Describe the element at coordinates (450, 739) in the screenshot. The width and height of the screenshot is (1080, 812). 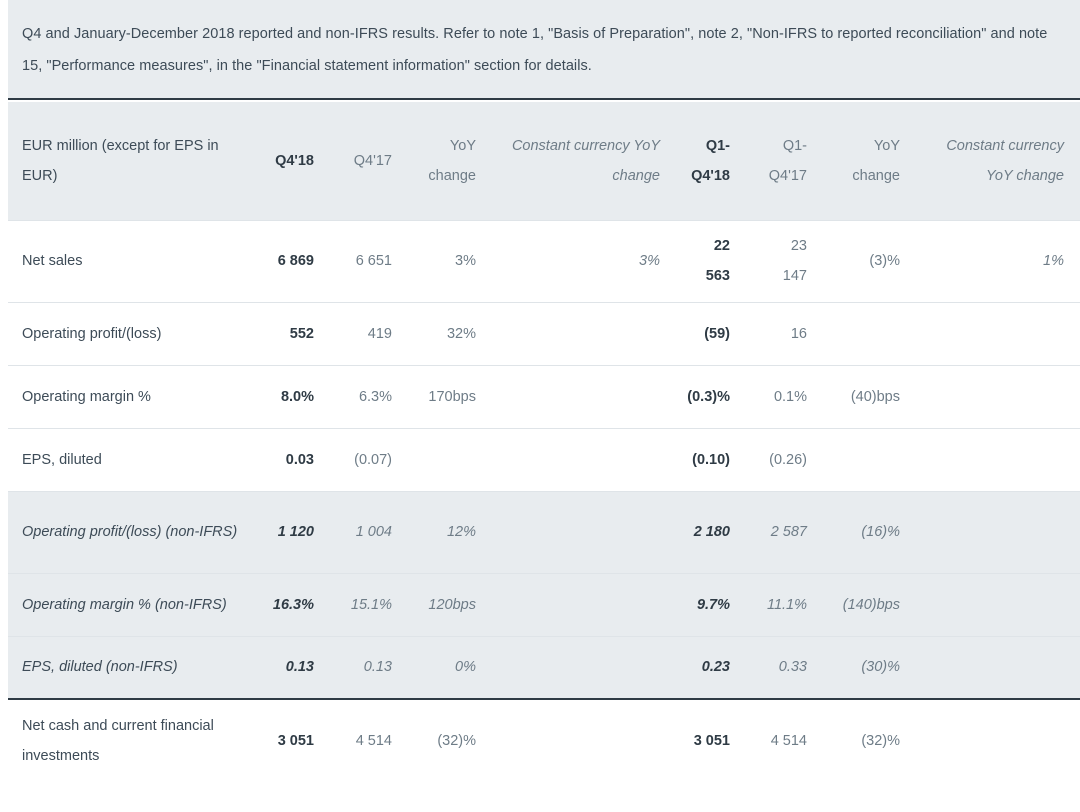
I see `cell-yoy-q4: (32)%` at that location.